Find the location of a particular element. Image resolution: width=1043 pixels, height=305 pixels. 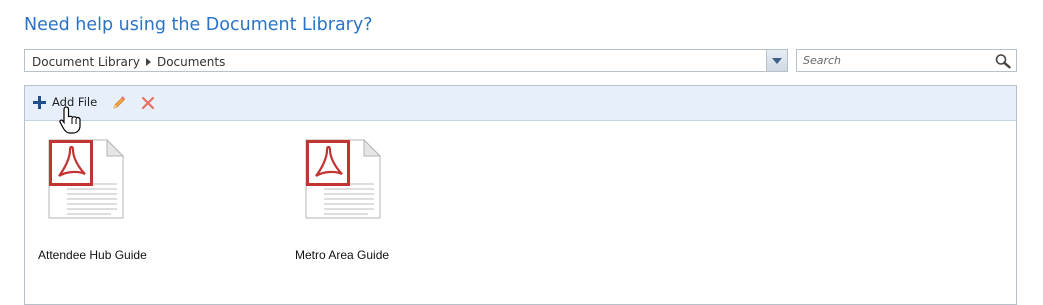

folder-path-dropdown: Document Library Documents is located at coordinates (406, 60).